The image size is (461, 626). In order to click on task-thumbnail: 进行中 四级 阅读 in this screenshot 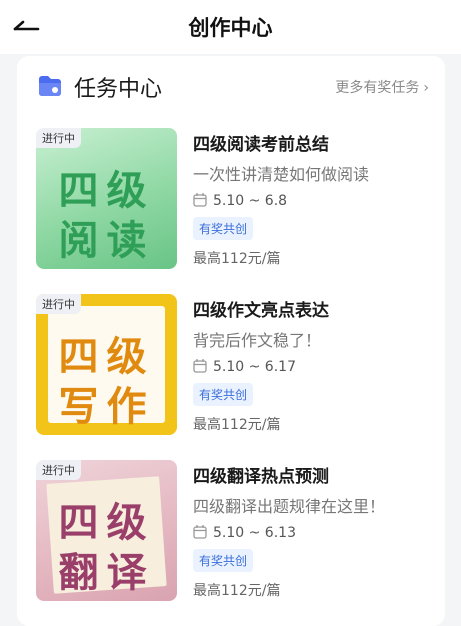, I will do `click(106, 198)`.